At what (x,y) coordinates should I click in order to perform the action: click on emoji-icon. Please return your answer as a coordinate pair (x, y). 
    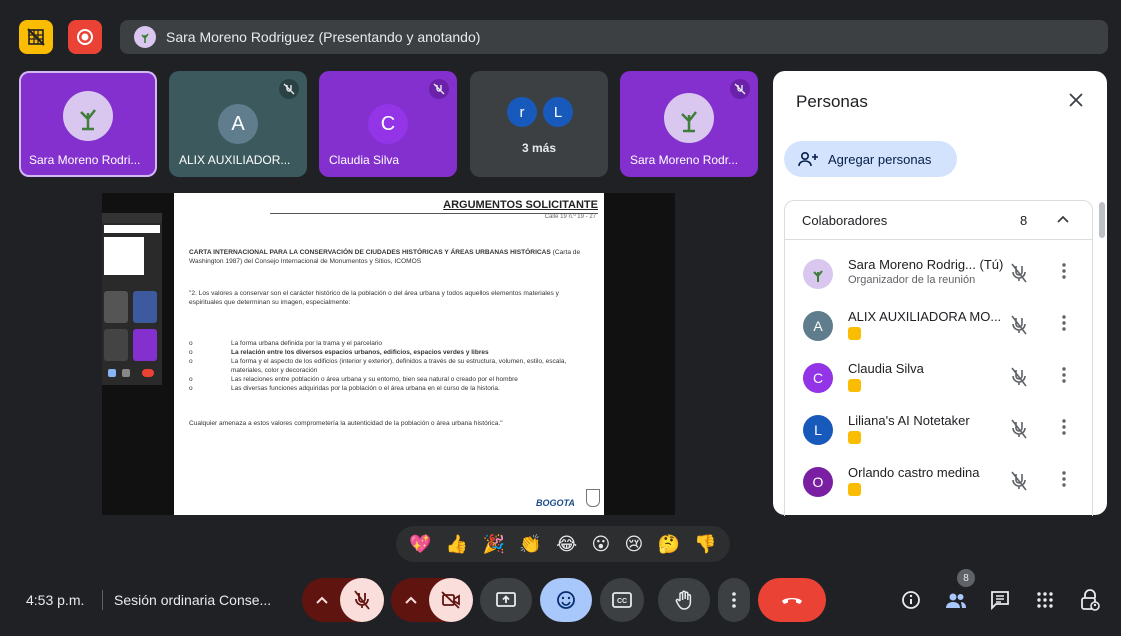
    Looking at the image, I should click on (566, 600).